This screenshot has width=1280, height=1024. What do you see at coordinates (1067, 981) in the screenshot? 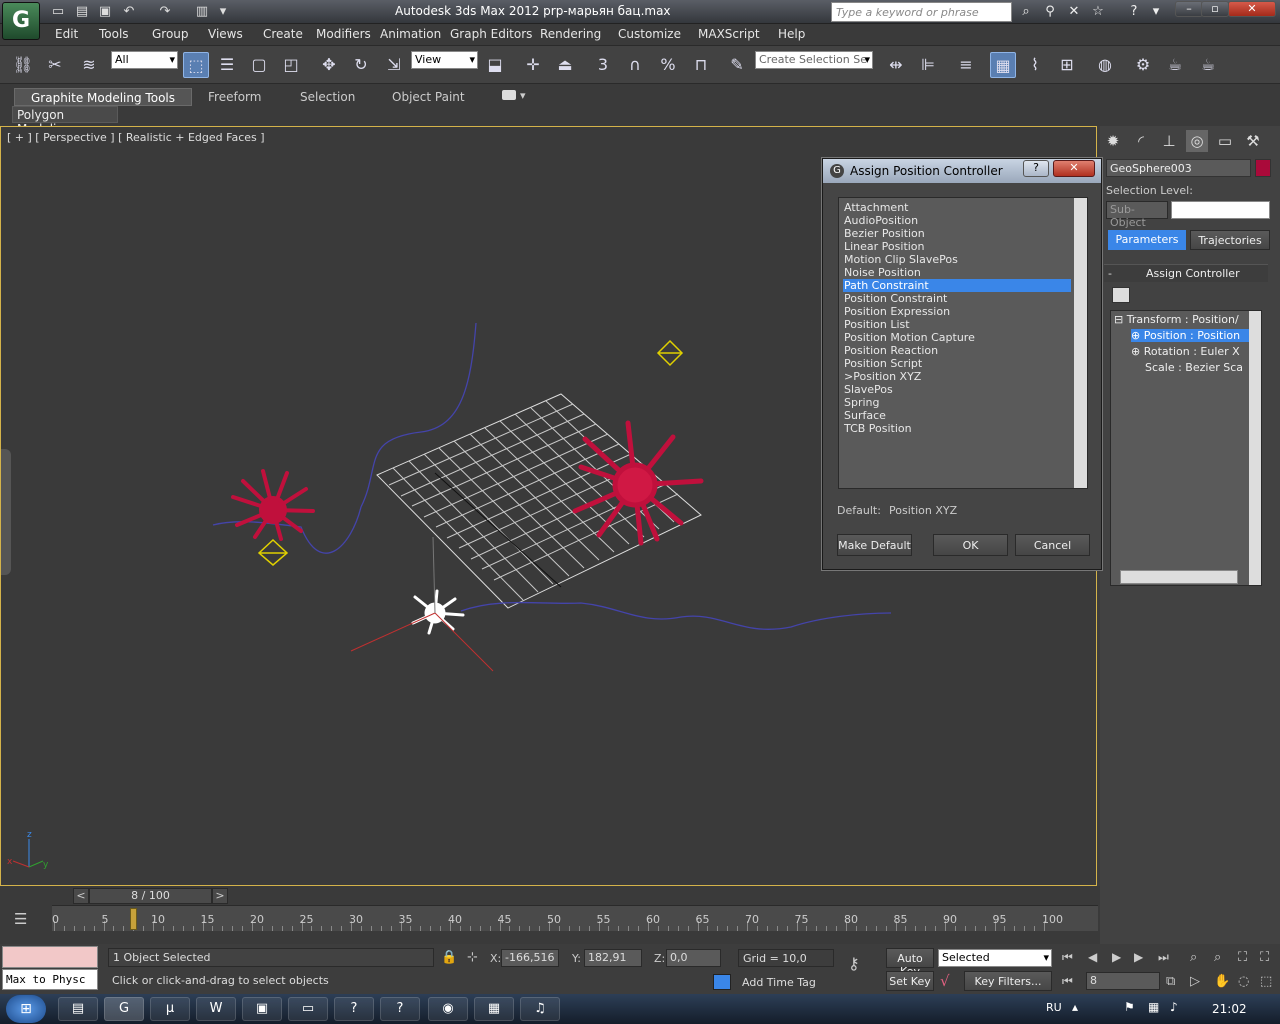
I see `key-mode-toggle-icon: ⏮` at bounding box center [1067, 981].